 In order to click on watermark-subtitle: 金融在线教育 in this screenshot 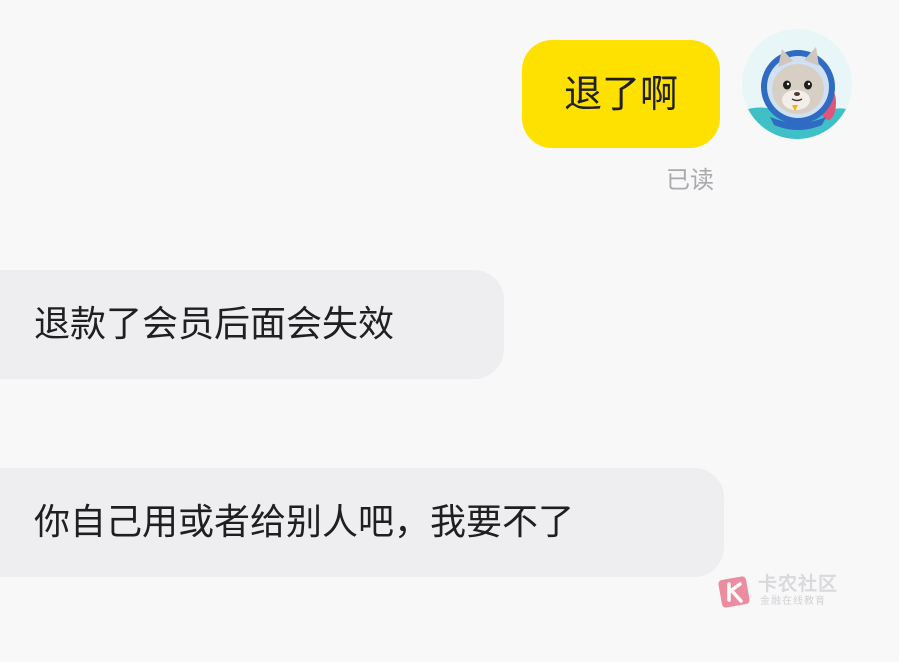, I will do `click(793, 601)`.